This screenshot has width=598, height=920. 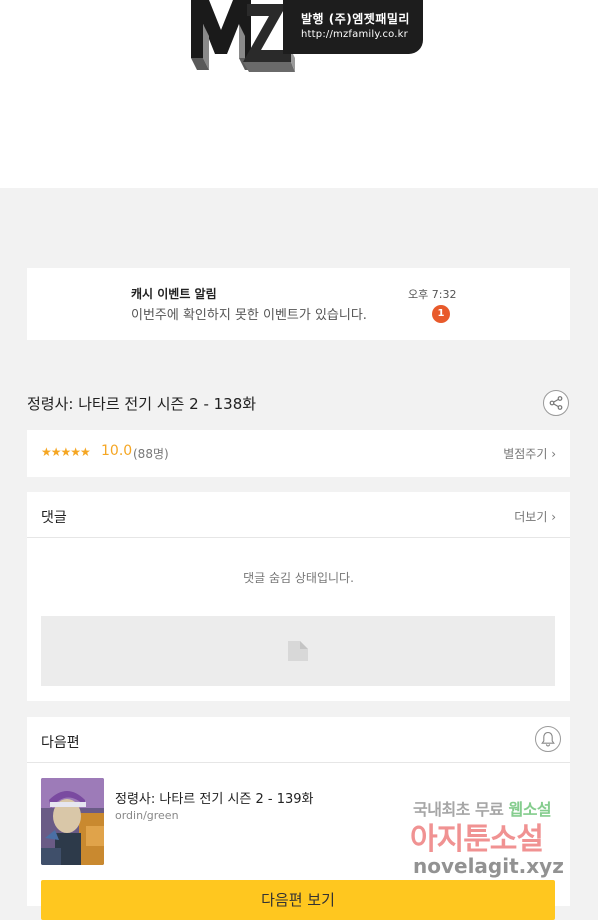 I want to click on comments-more-link: 더보기 ›, so click(x=535, y=516).